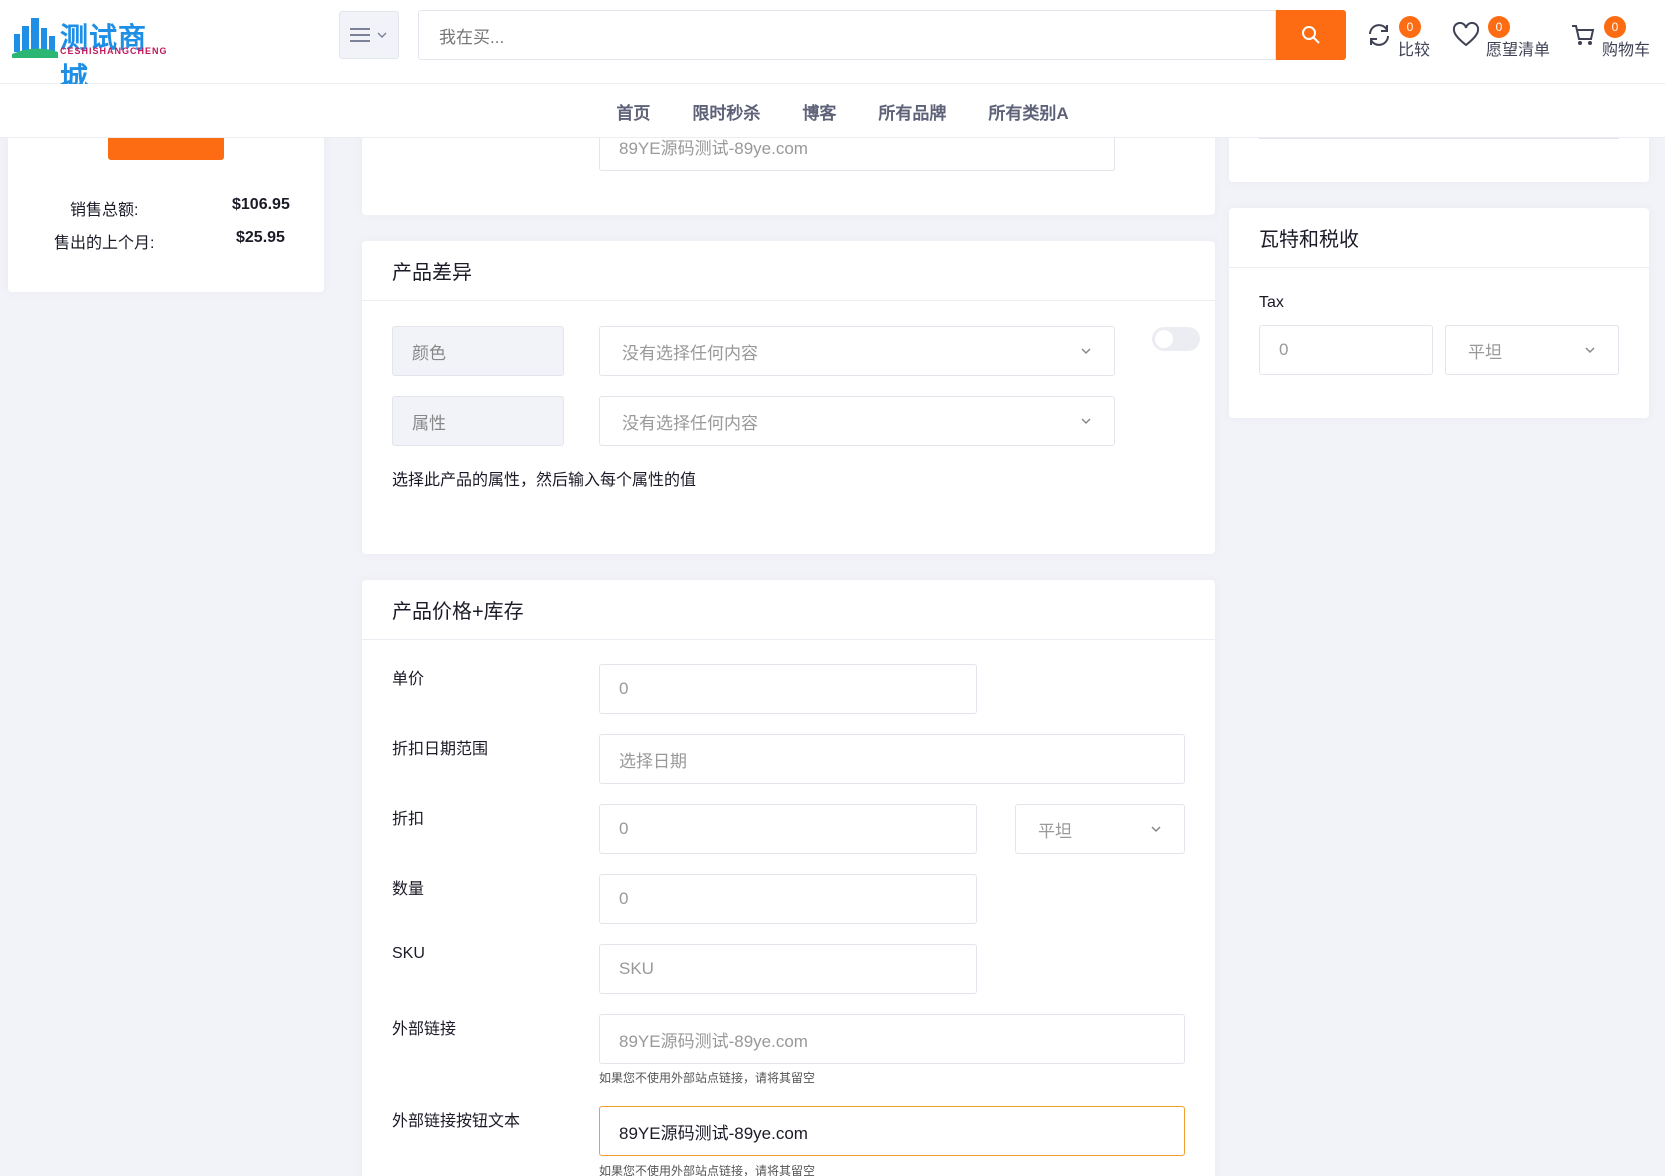  What do you see at coordinates (819, 111) in the screenshot?
I see `nav-blog: 博客` at bounding box center [819, 111].